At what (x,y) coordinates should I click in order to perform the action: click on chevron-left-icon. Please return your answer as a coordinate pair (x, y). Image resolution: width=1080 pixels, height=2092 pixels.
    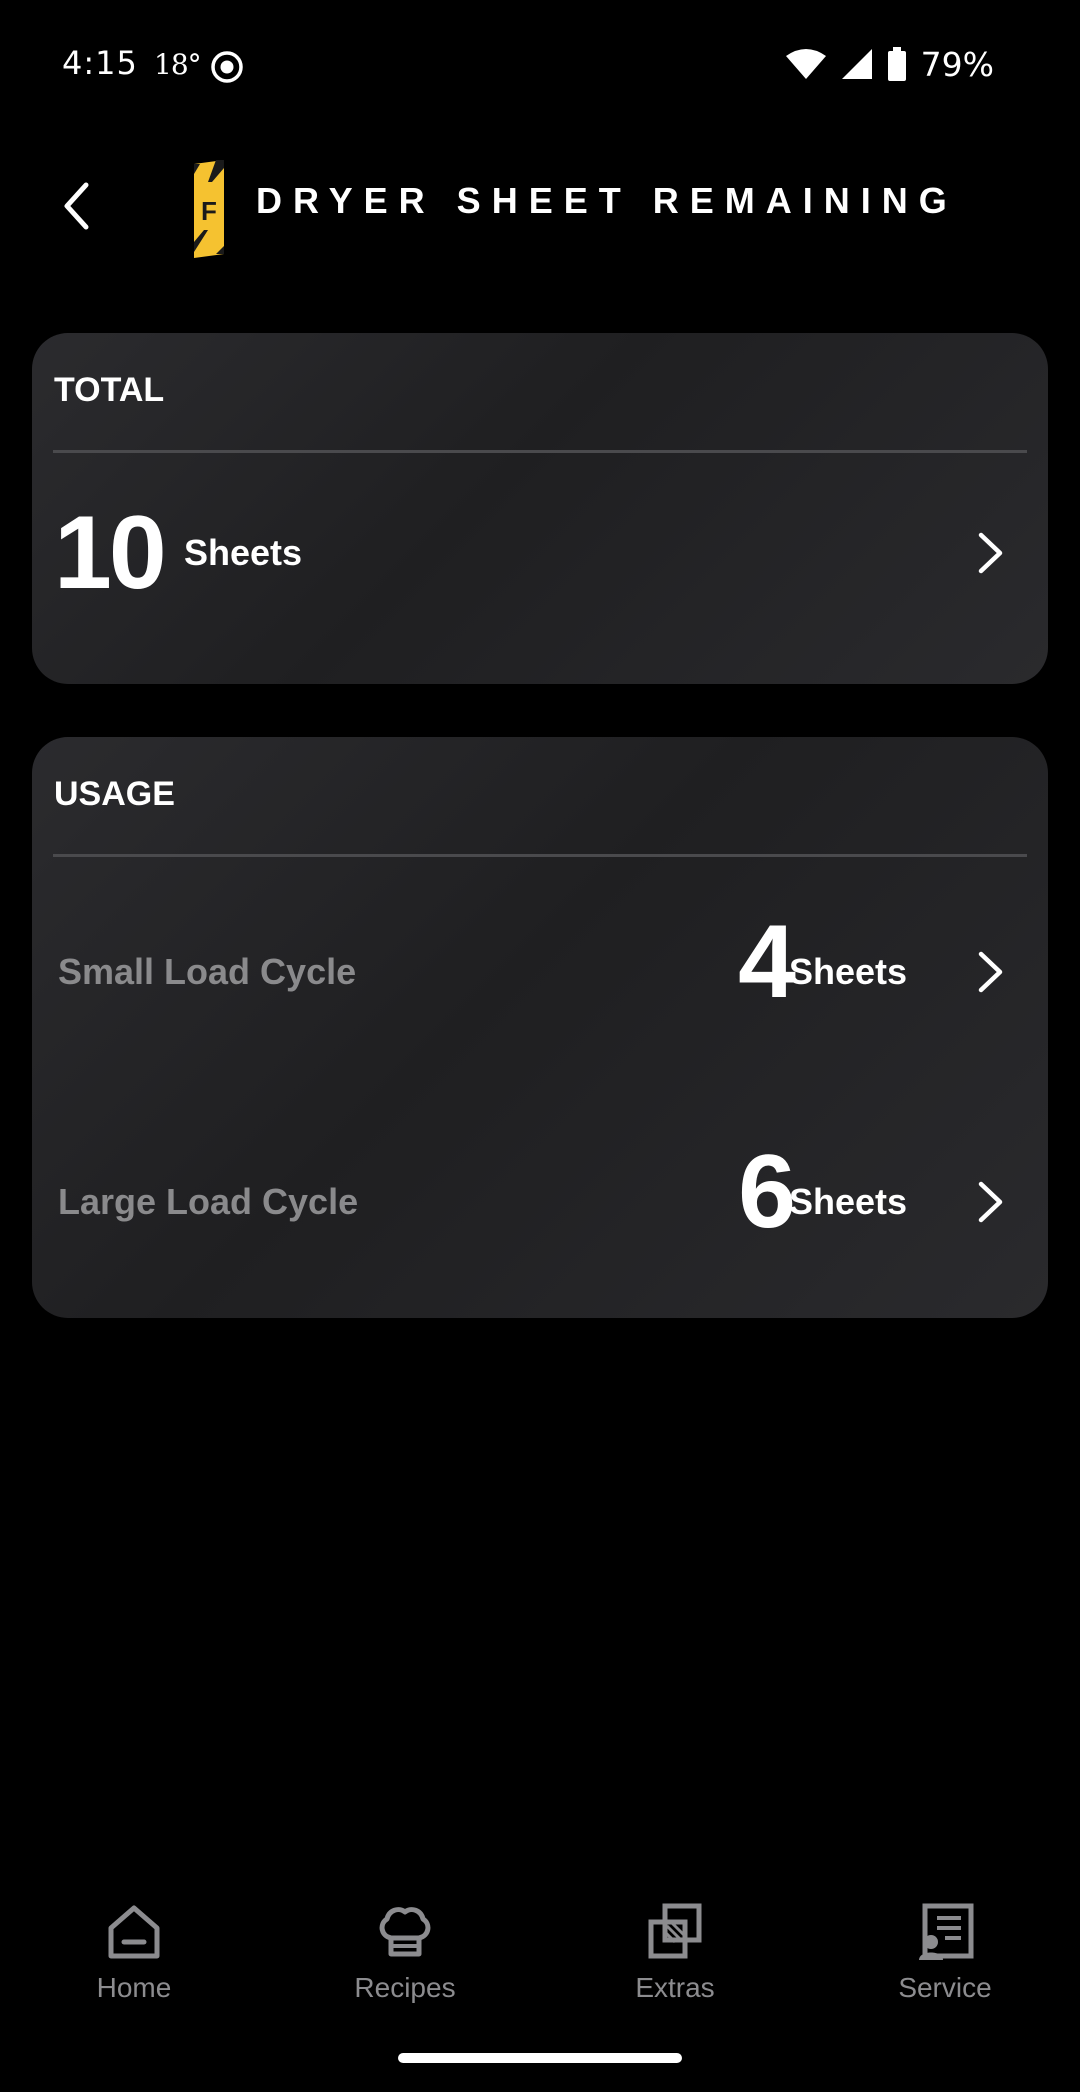
    Looking at the image, I should click on (76, 206).